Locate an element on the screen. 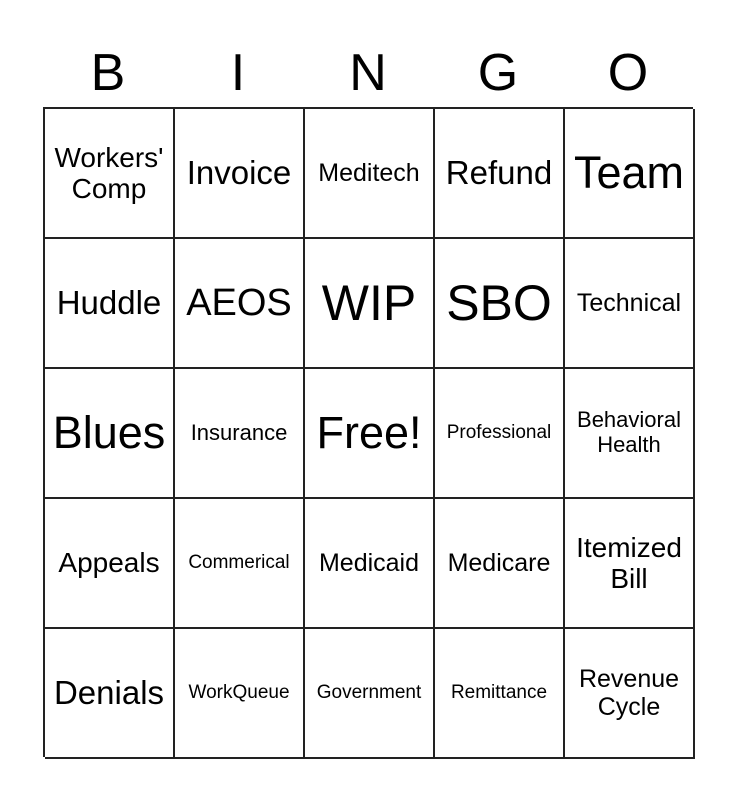 This screenshot has width=736, height=800. bingo-cell: Professional is located at coordinates (500, 434).